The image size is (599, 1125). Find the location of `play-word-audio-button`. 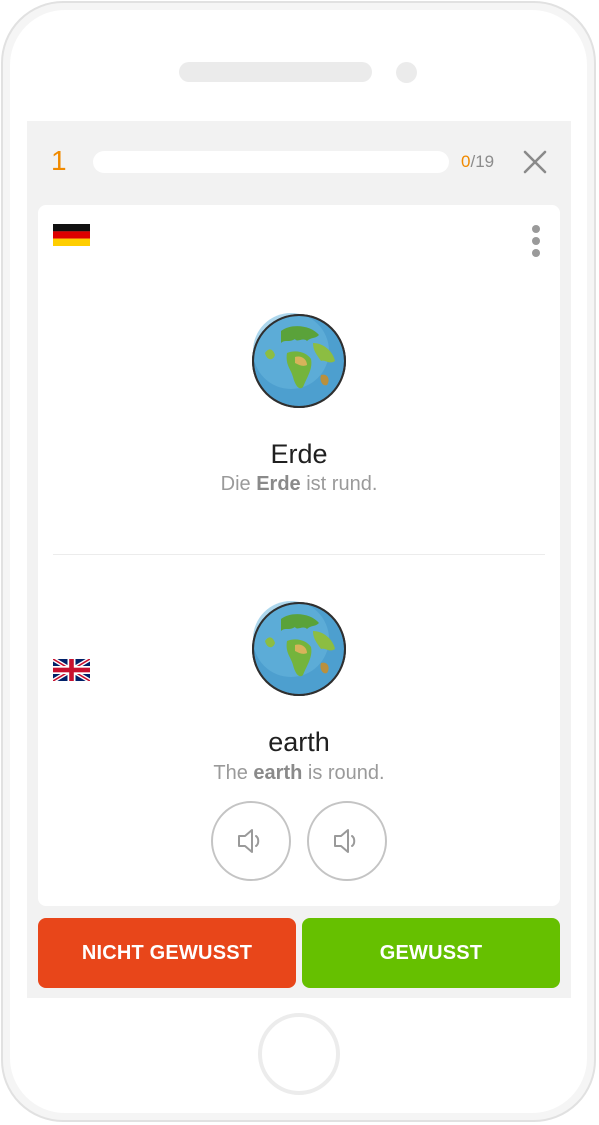

play-word-audio-button is located at coordinates (251, 841).